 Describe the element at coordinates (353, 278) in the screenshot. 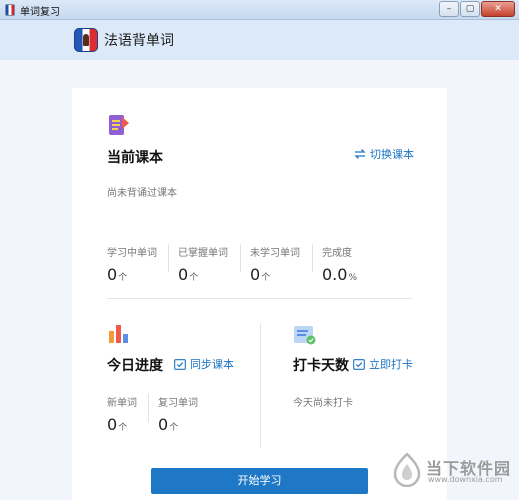

I see `stat-unit: %` at that location.